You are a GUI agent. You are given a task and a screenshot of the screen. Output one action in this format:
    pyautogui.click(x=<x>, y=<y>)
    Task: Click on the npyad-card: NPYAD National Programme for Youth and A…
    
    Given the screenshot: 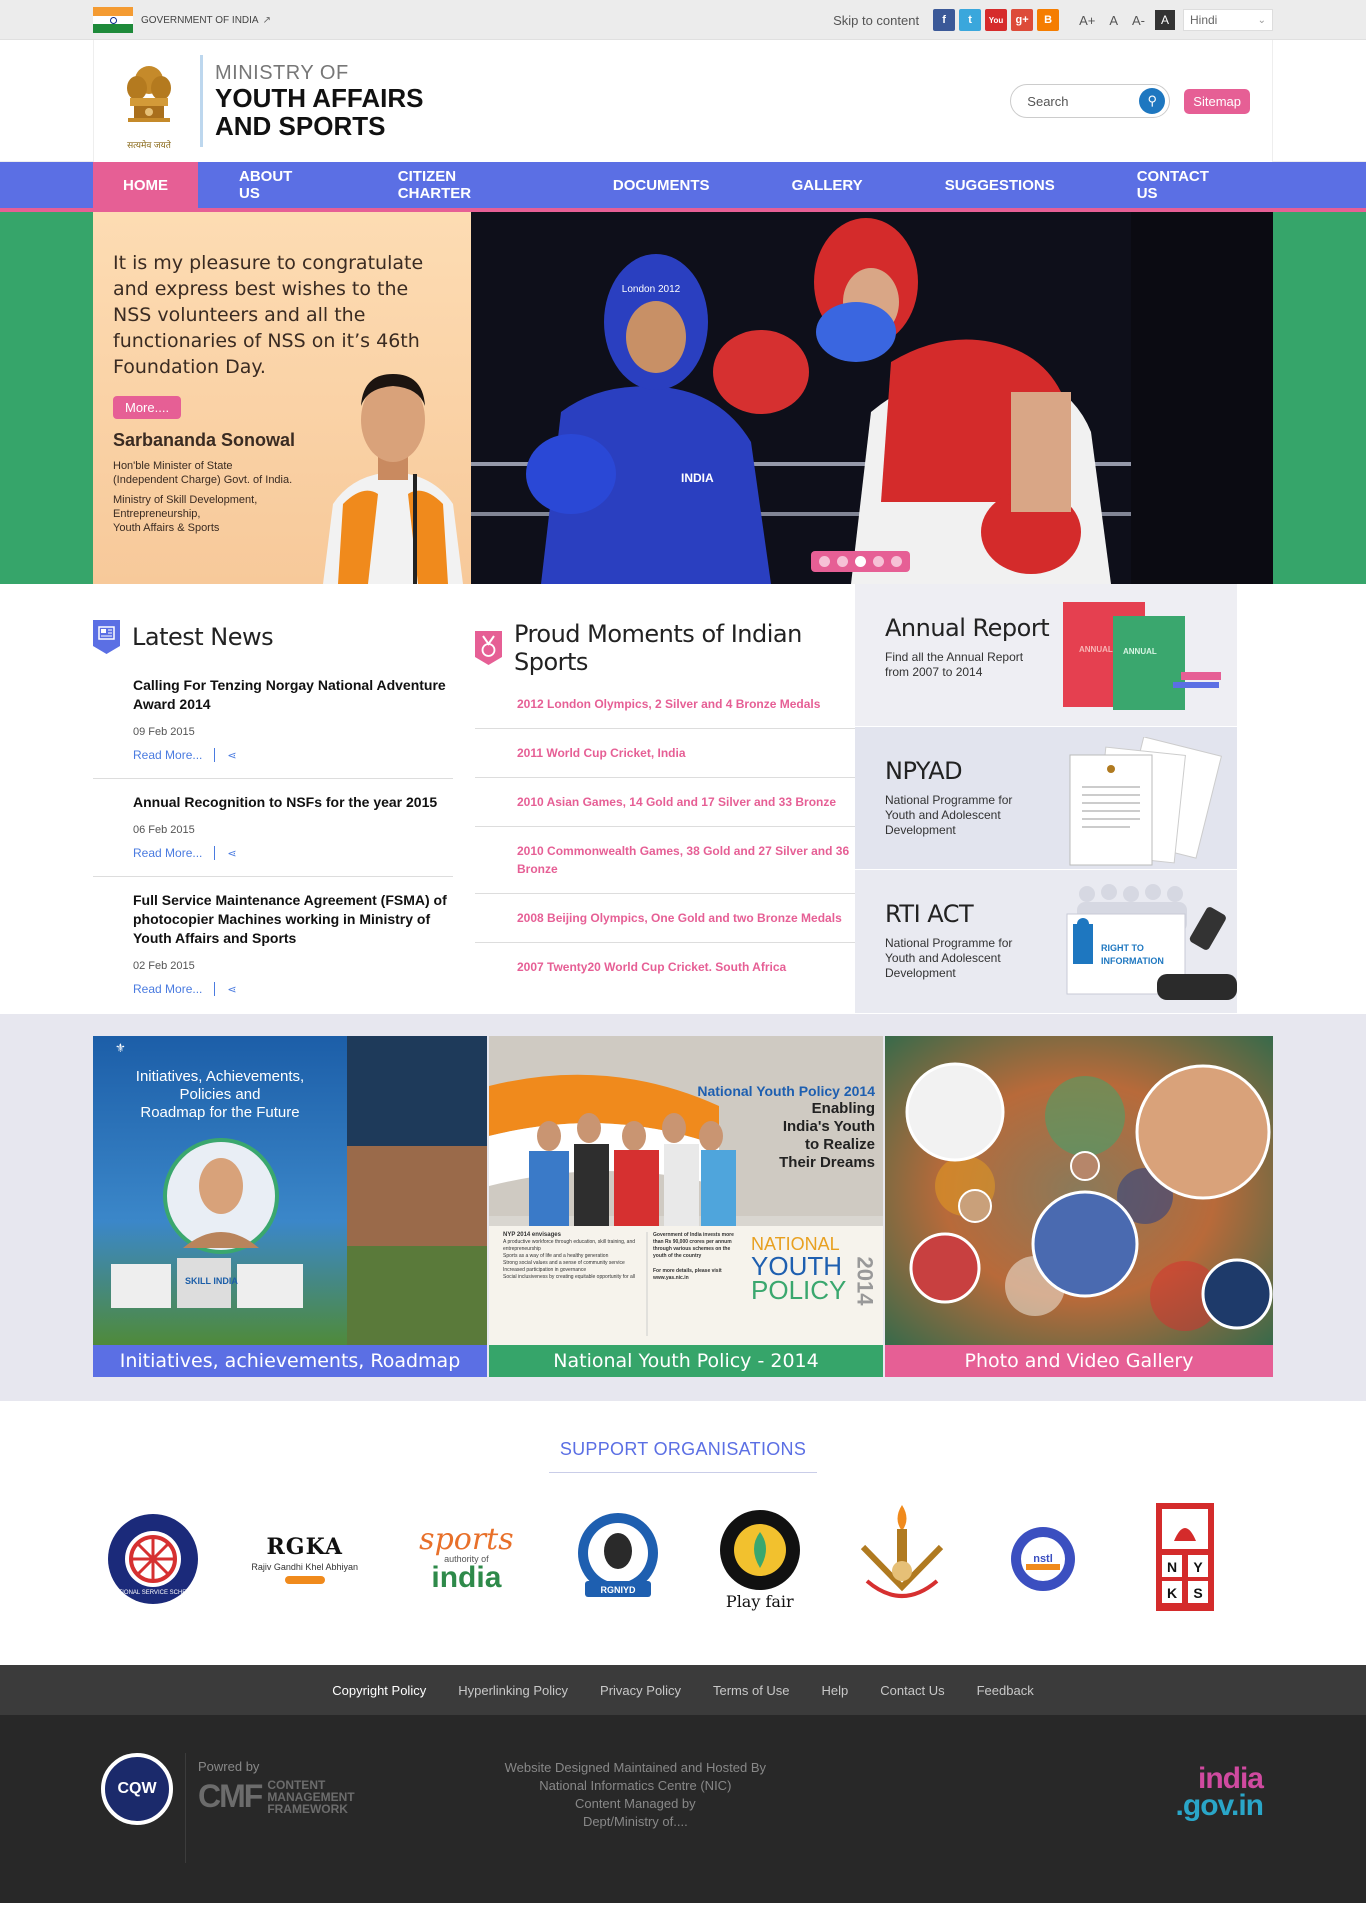 What is the action you would take?
    pyautogui.click(x=1046, y=798)
    